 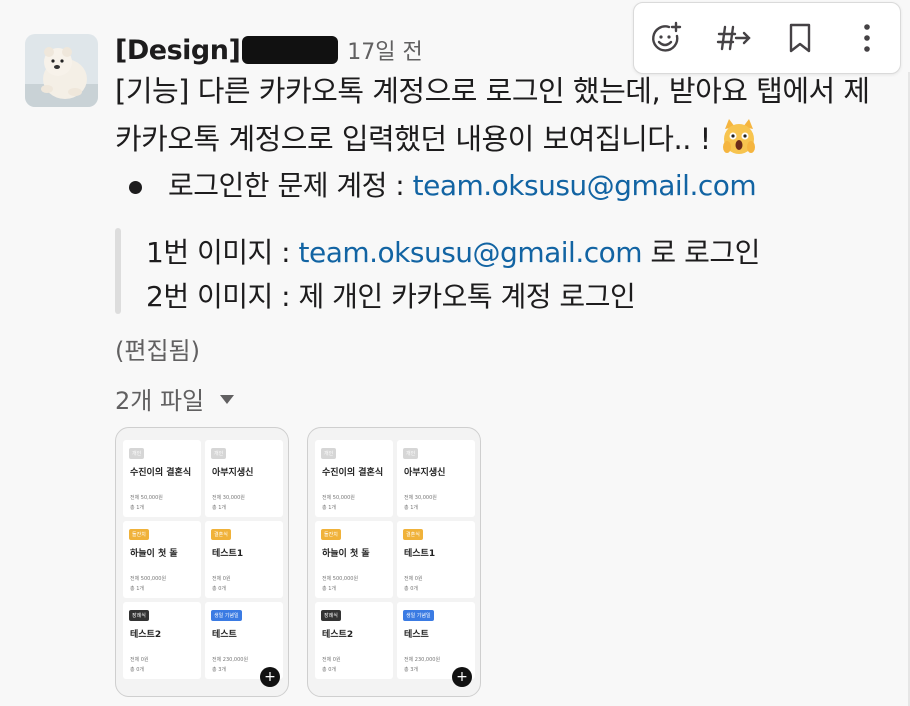 What do you see at coordinates (157, 351) in the screenshot?
I see `edited-label: (편집됨)` at bounding box center [157, 351].